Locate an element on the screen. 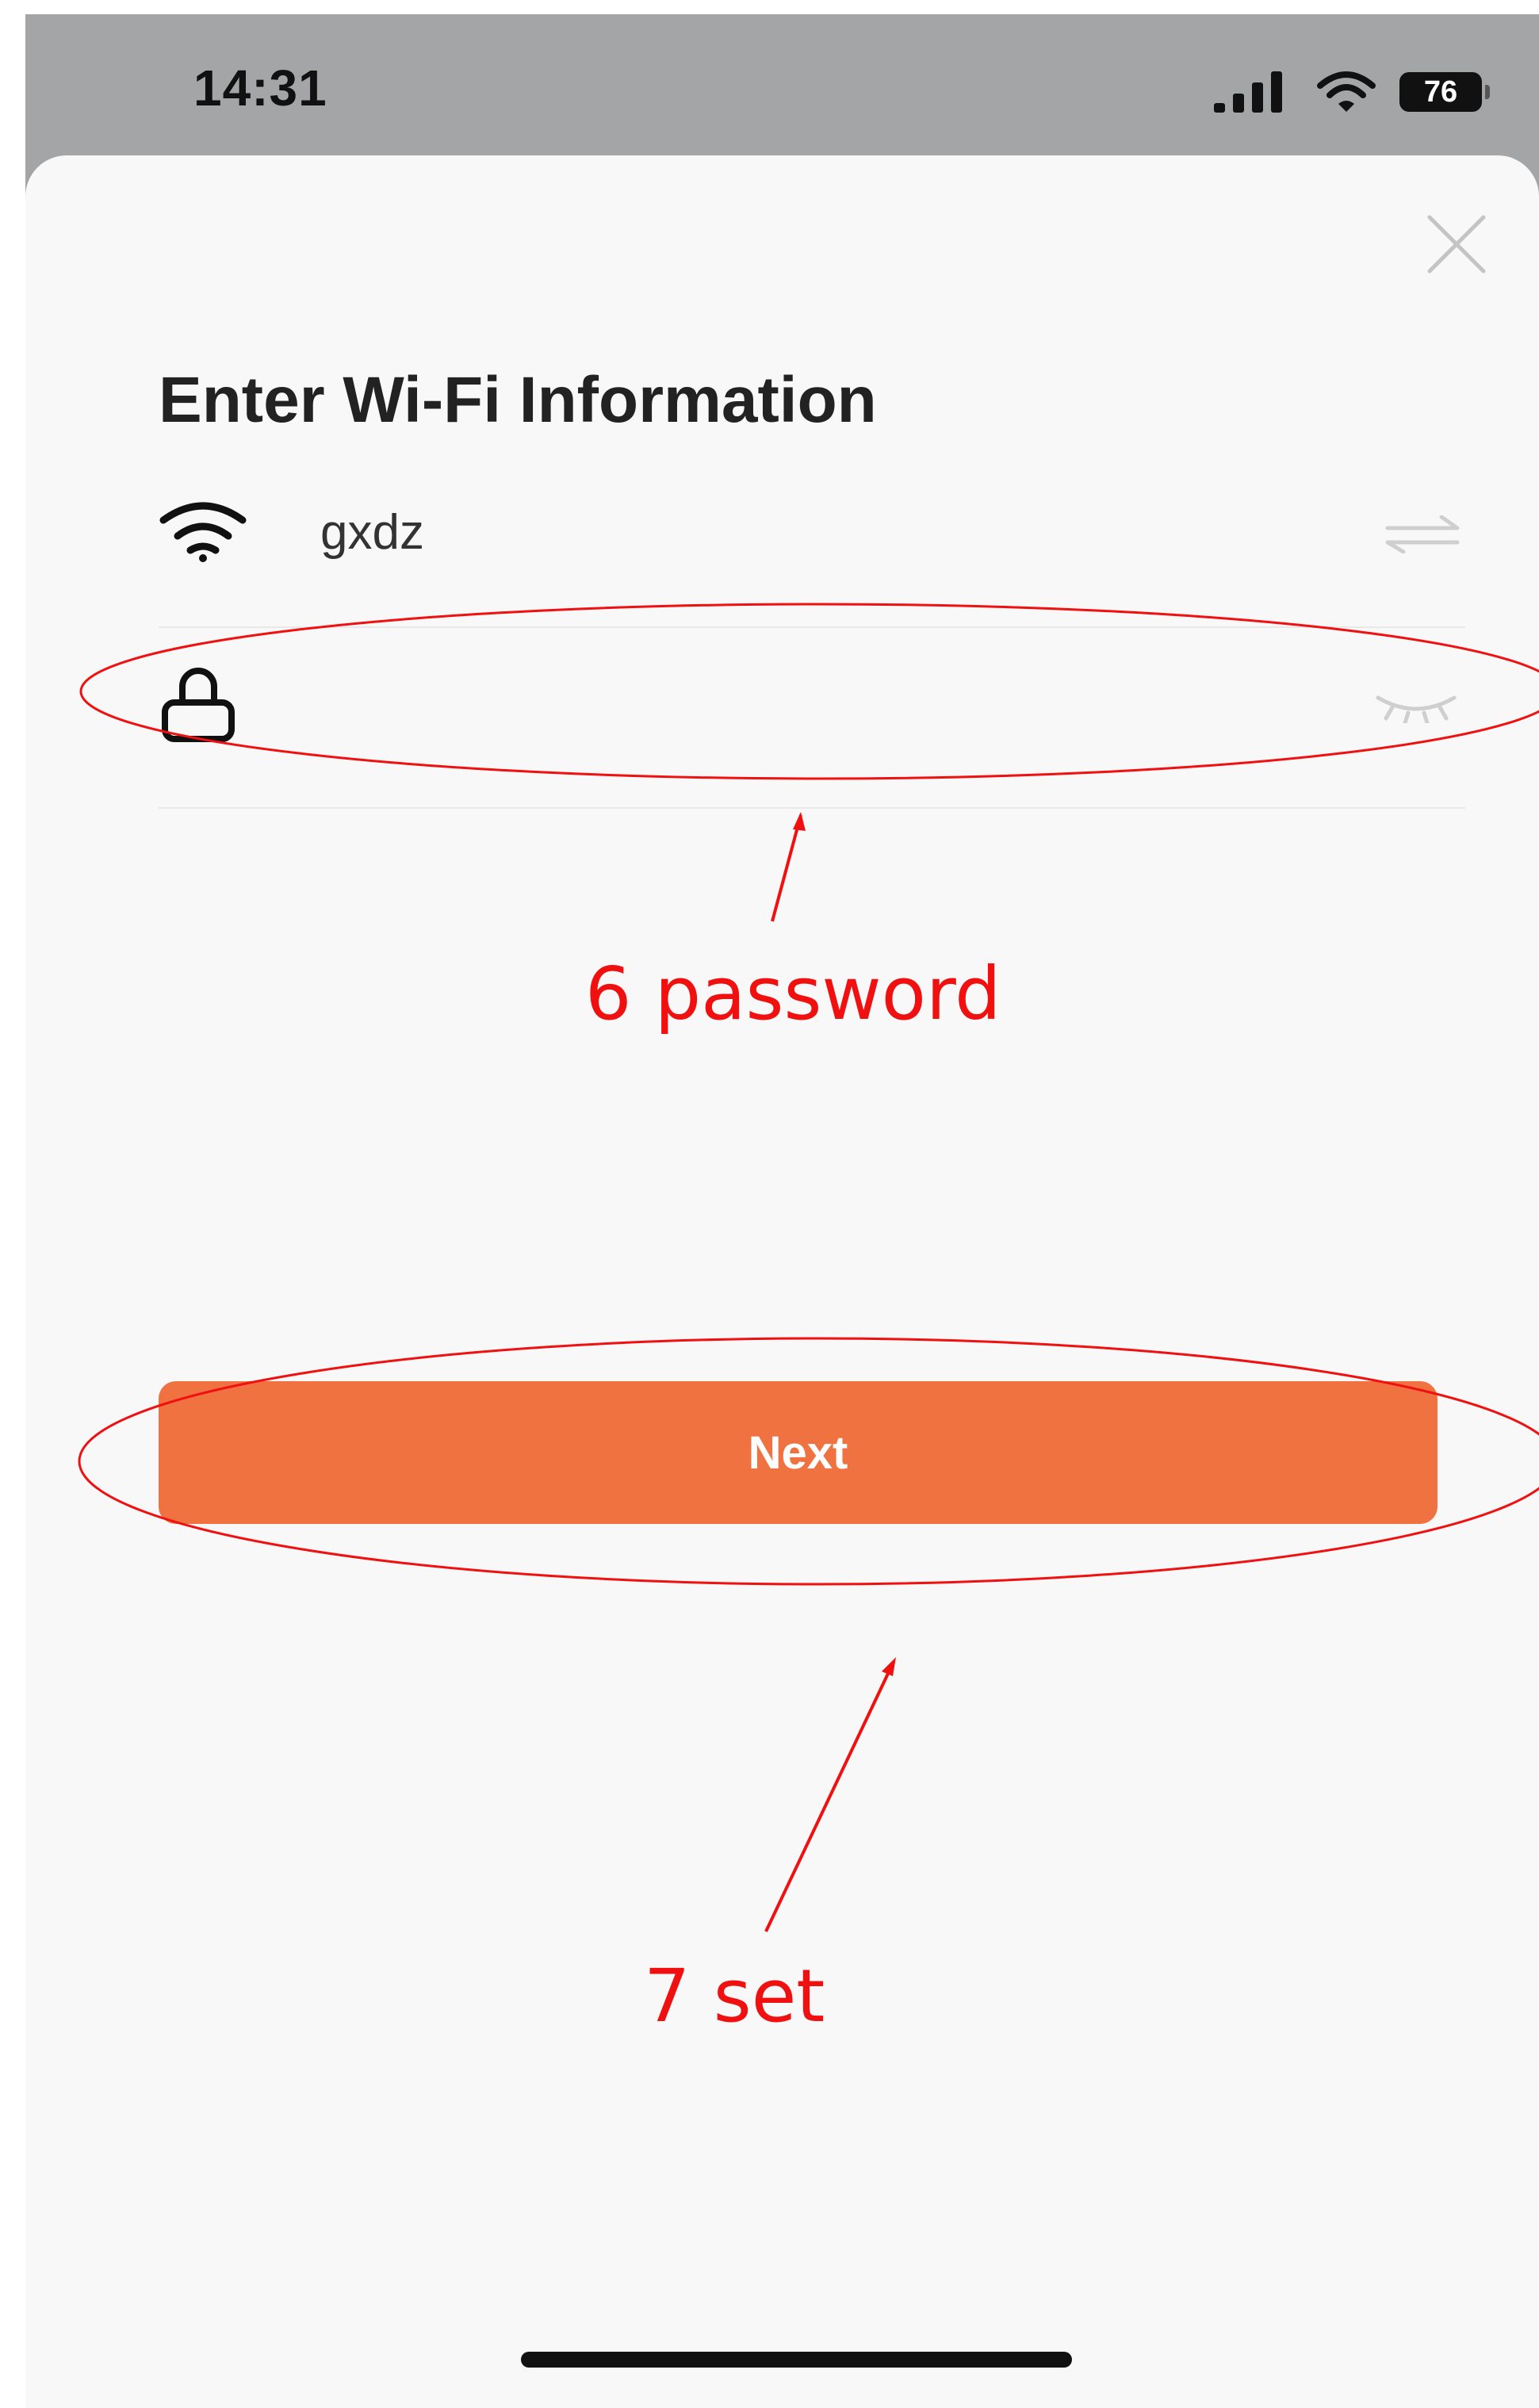  battery-indicator: 76 is located at coordinates (1444, 92).